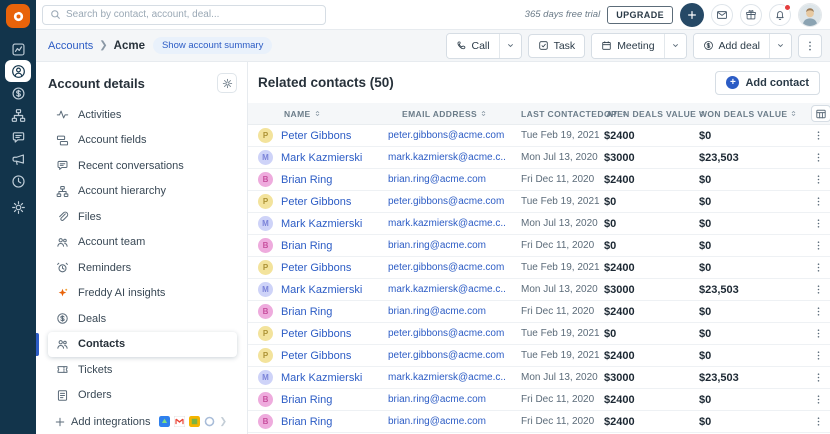 The height and width of the screenshot is (434, 830). What do you see at coordinates (142, 243) in the screenshot?
I see `panel-item-account-team: Account team` at bounding box center [142, 243].